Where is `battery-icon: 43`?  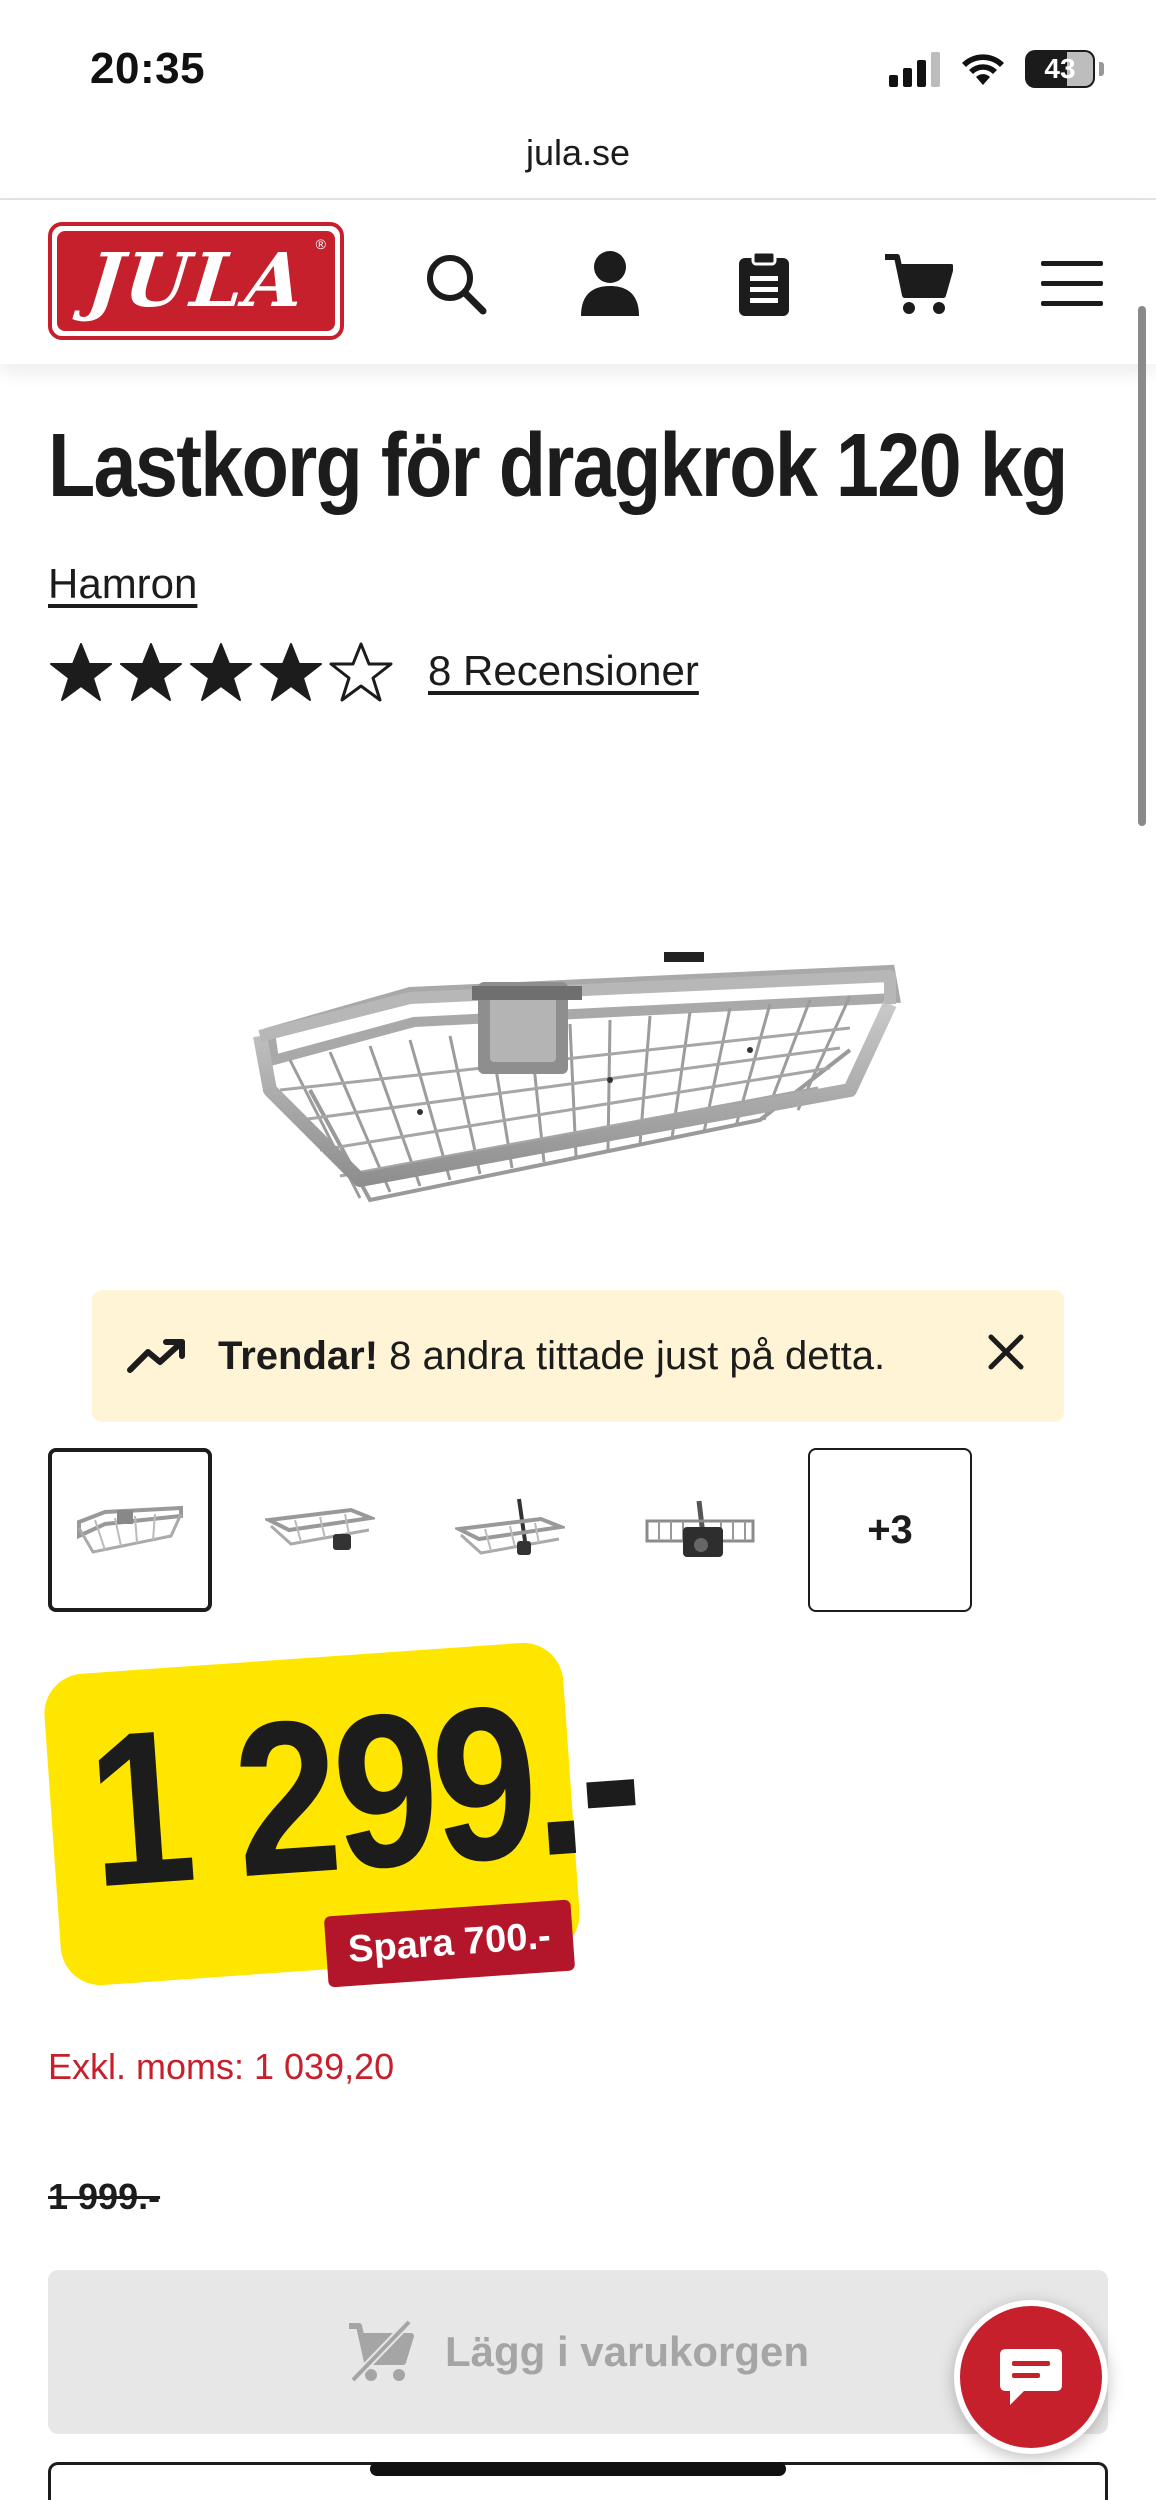 battery-icon: 43 is located at coordinates (1060, 69).